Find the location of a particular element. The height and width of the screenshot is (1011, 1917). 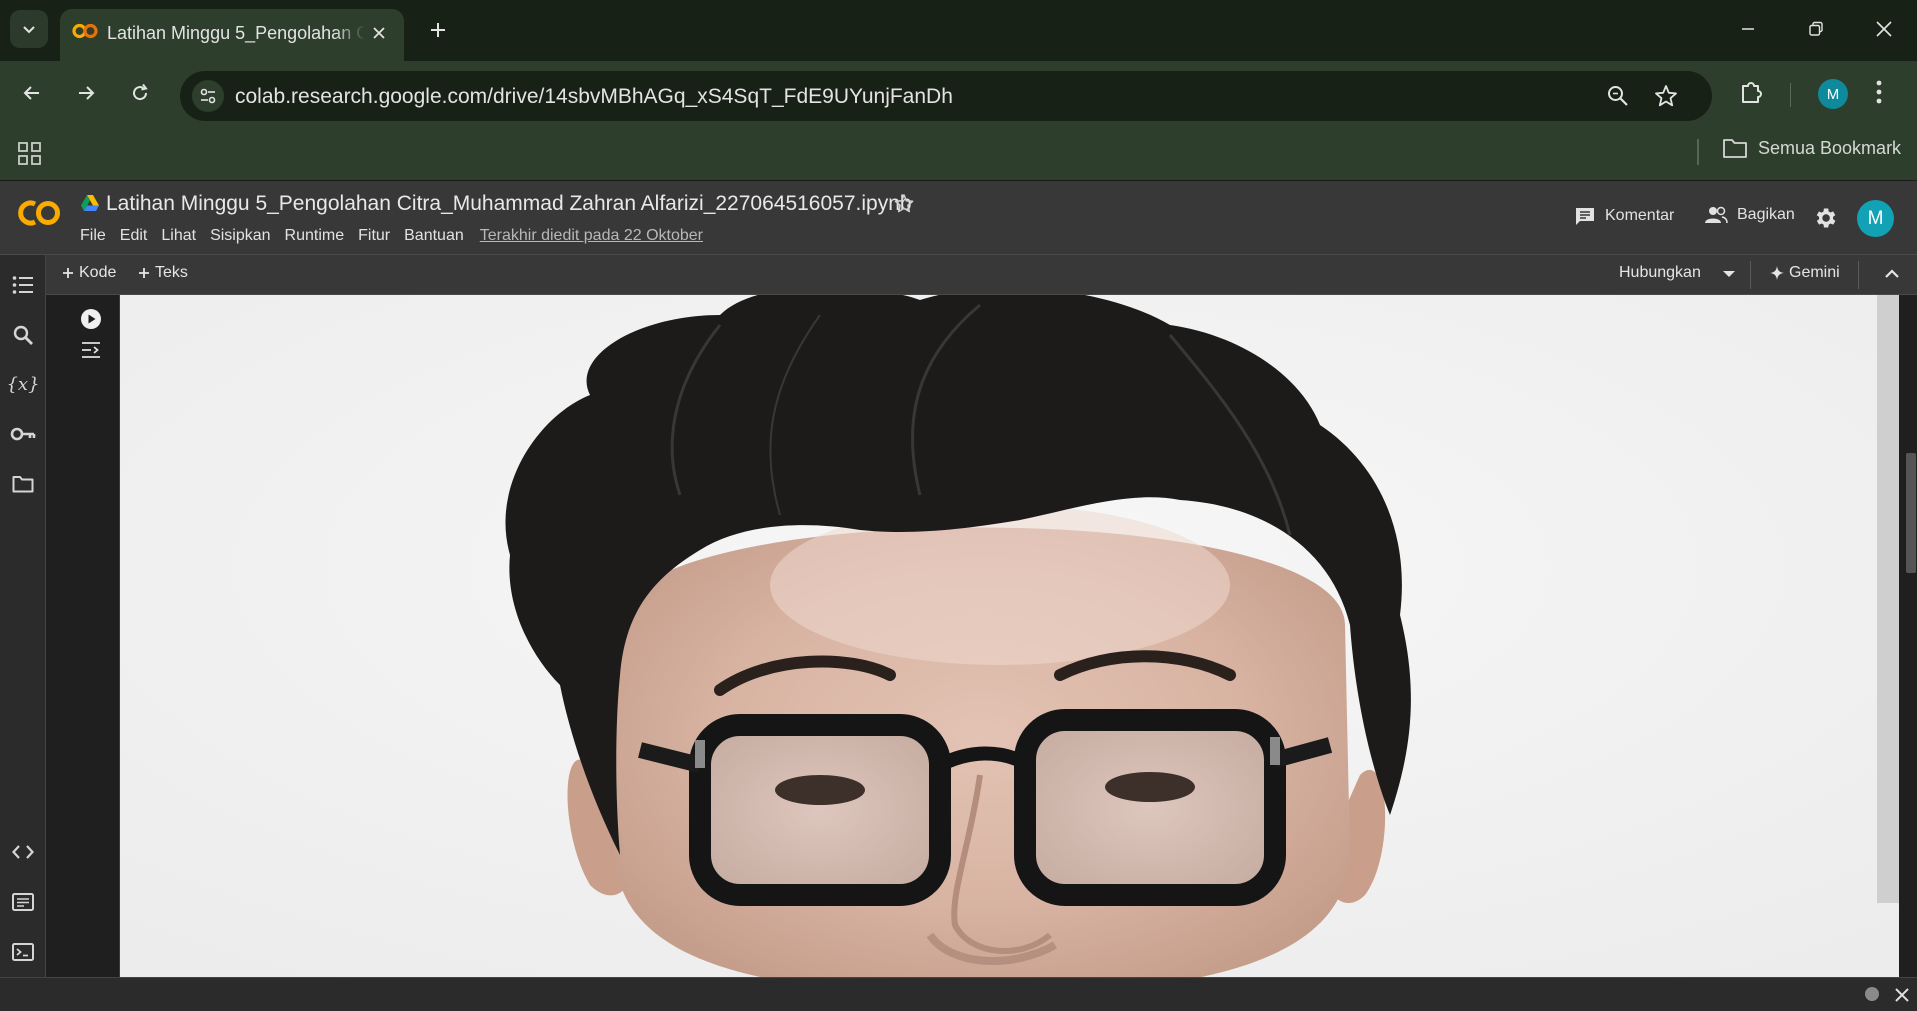

minimize-button is located at coordinates (1748, 29).